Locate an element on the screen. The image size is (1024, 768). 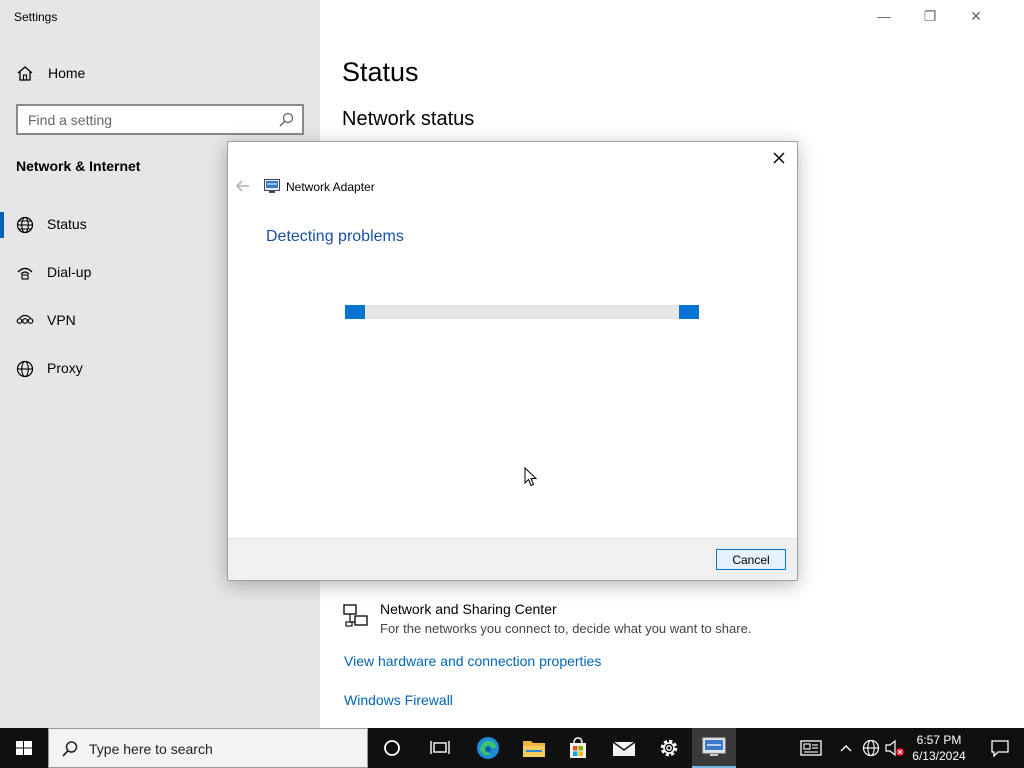
show-hidden-icons-button is located at coordinates (846, 748).